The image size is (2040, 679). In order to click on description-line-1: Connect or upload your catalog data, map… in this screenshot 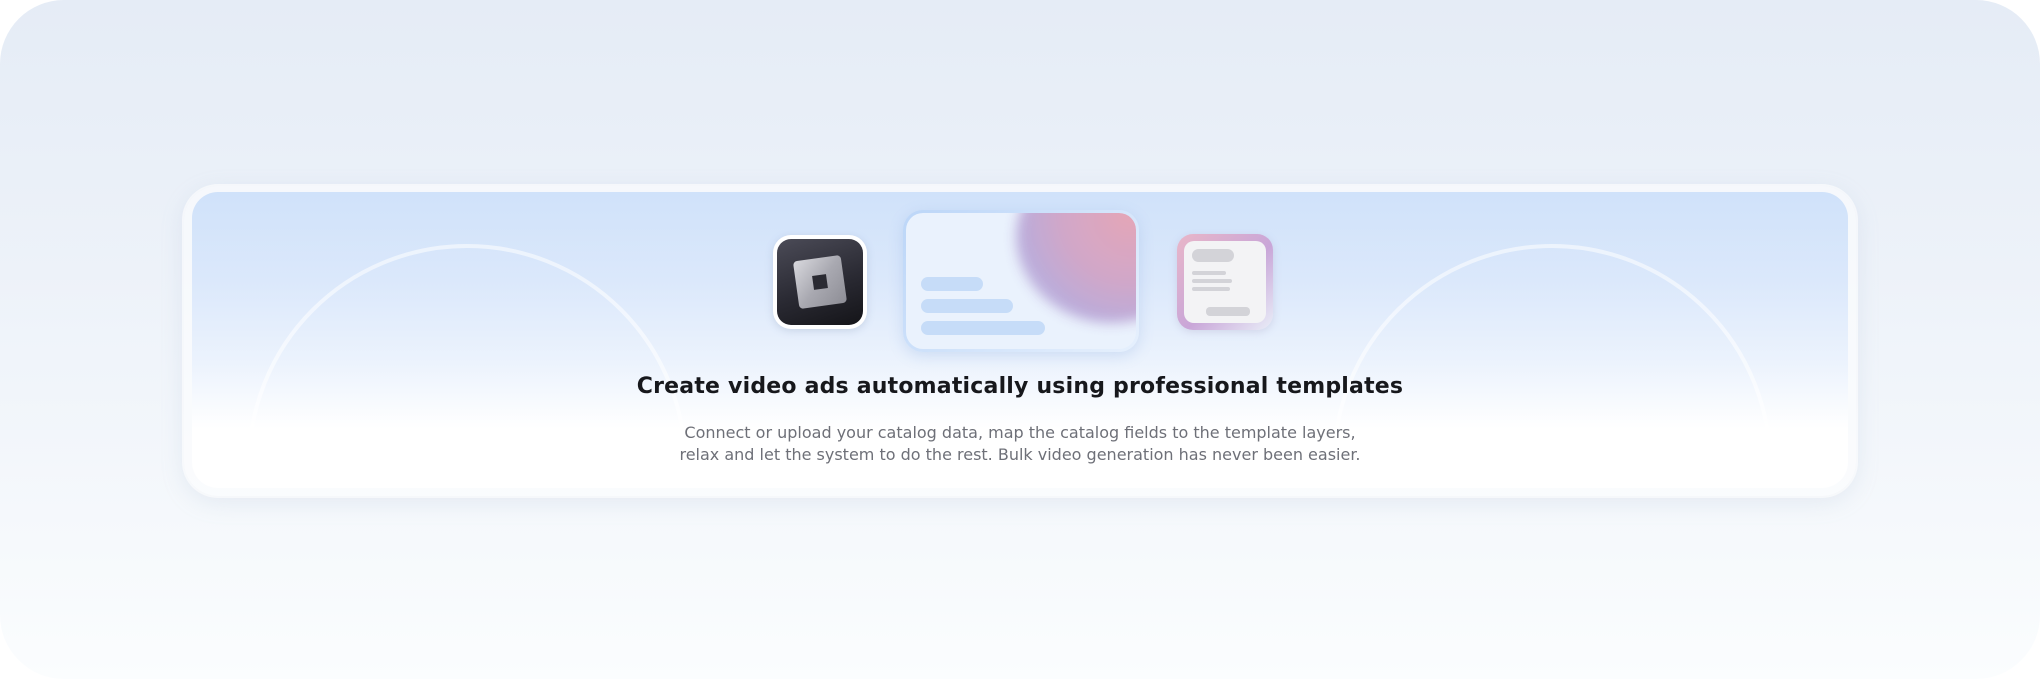, I will do `click(1020, 432)`.